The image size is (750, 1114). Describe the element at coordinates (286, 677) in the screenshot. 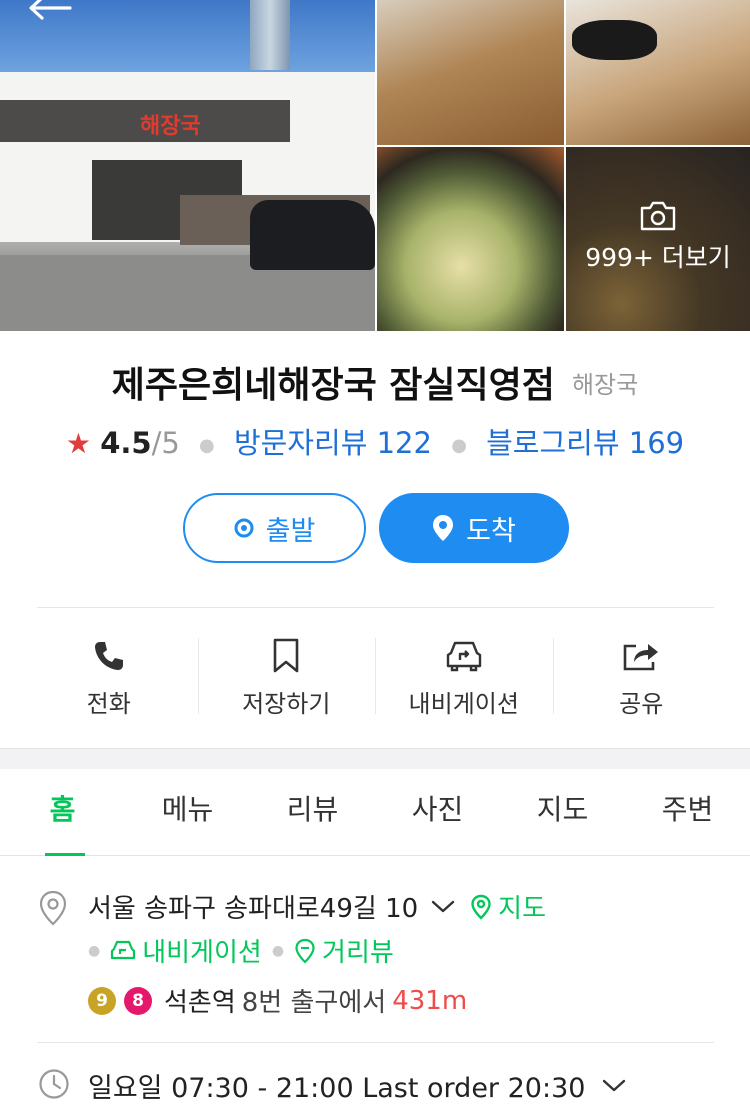

I see `save-button: 저장하기` at that location.